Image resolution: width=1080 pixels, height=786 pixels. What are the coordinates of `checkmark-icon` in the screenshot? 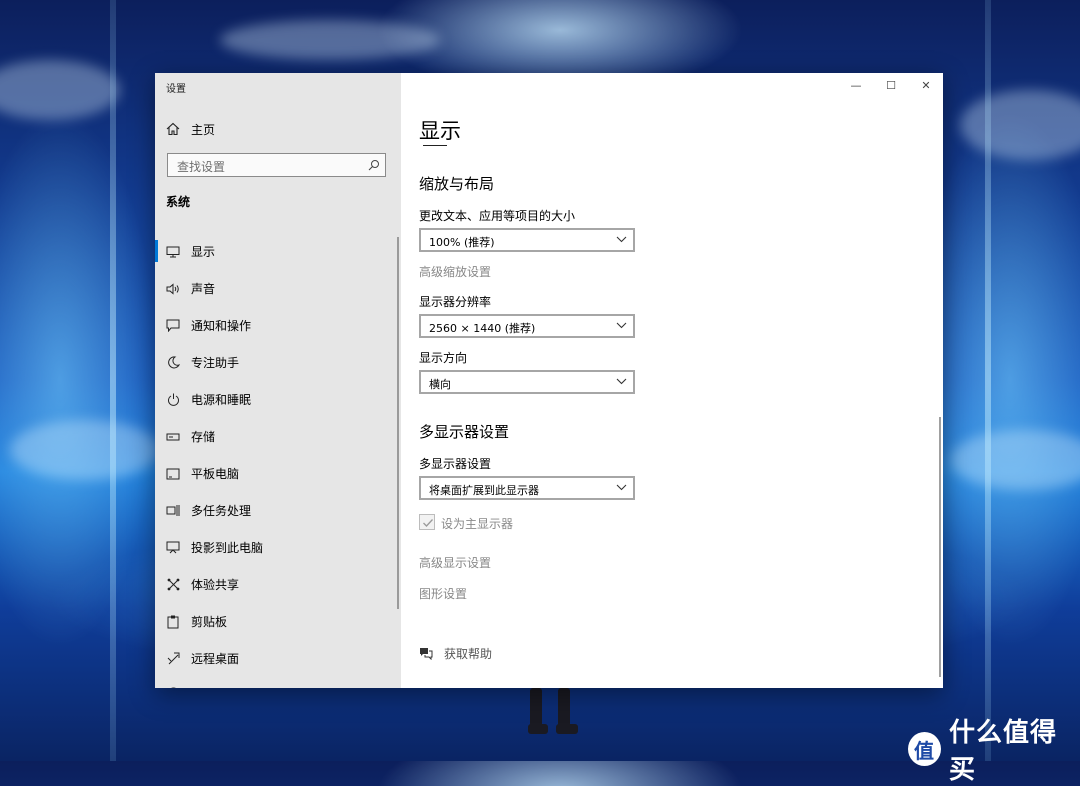 It's located at (428, 523).